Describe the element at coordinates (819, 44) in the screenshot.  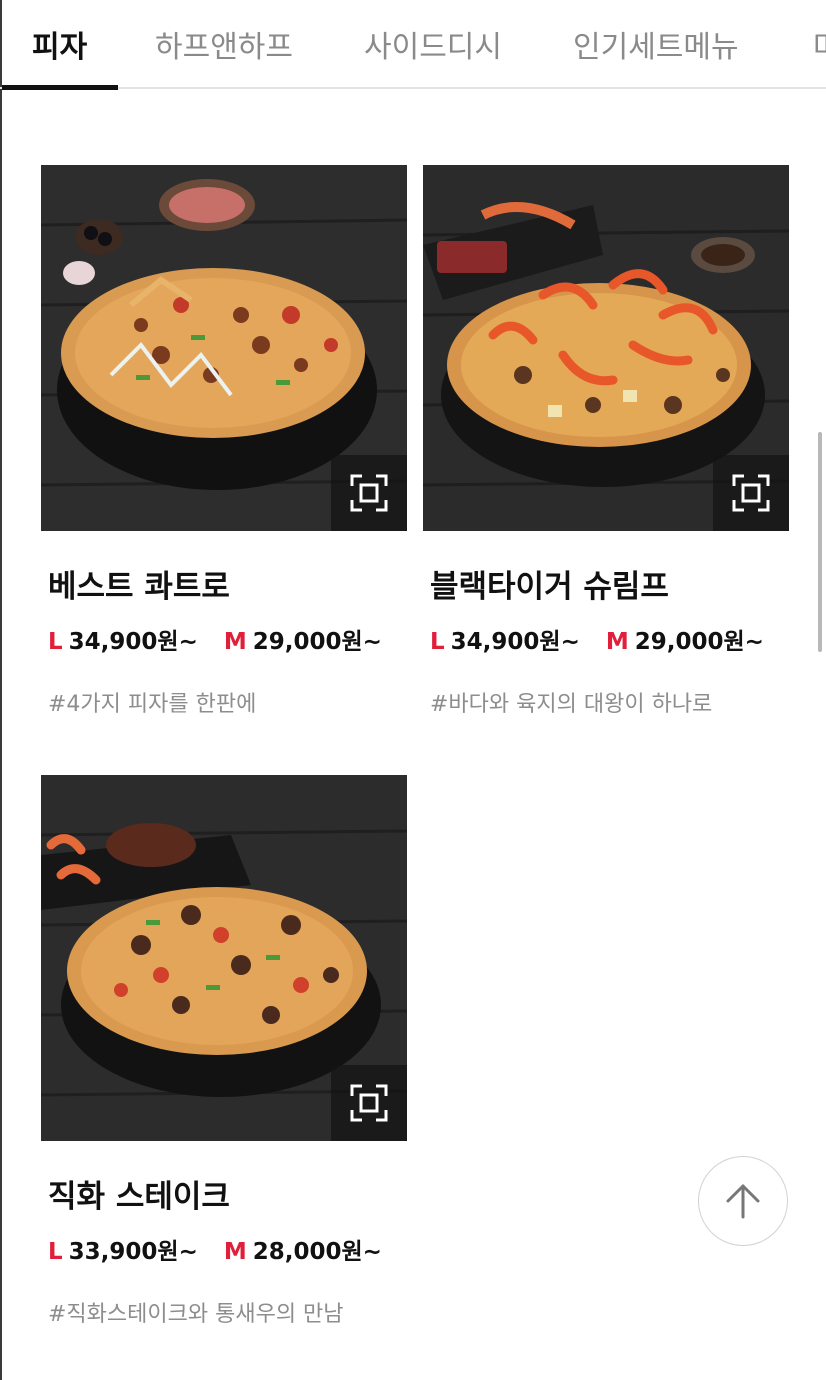
I see `tab-next-partial: 마` at that location.